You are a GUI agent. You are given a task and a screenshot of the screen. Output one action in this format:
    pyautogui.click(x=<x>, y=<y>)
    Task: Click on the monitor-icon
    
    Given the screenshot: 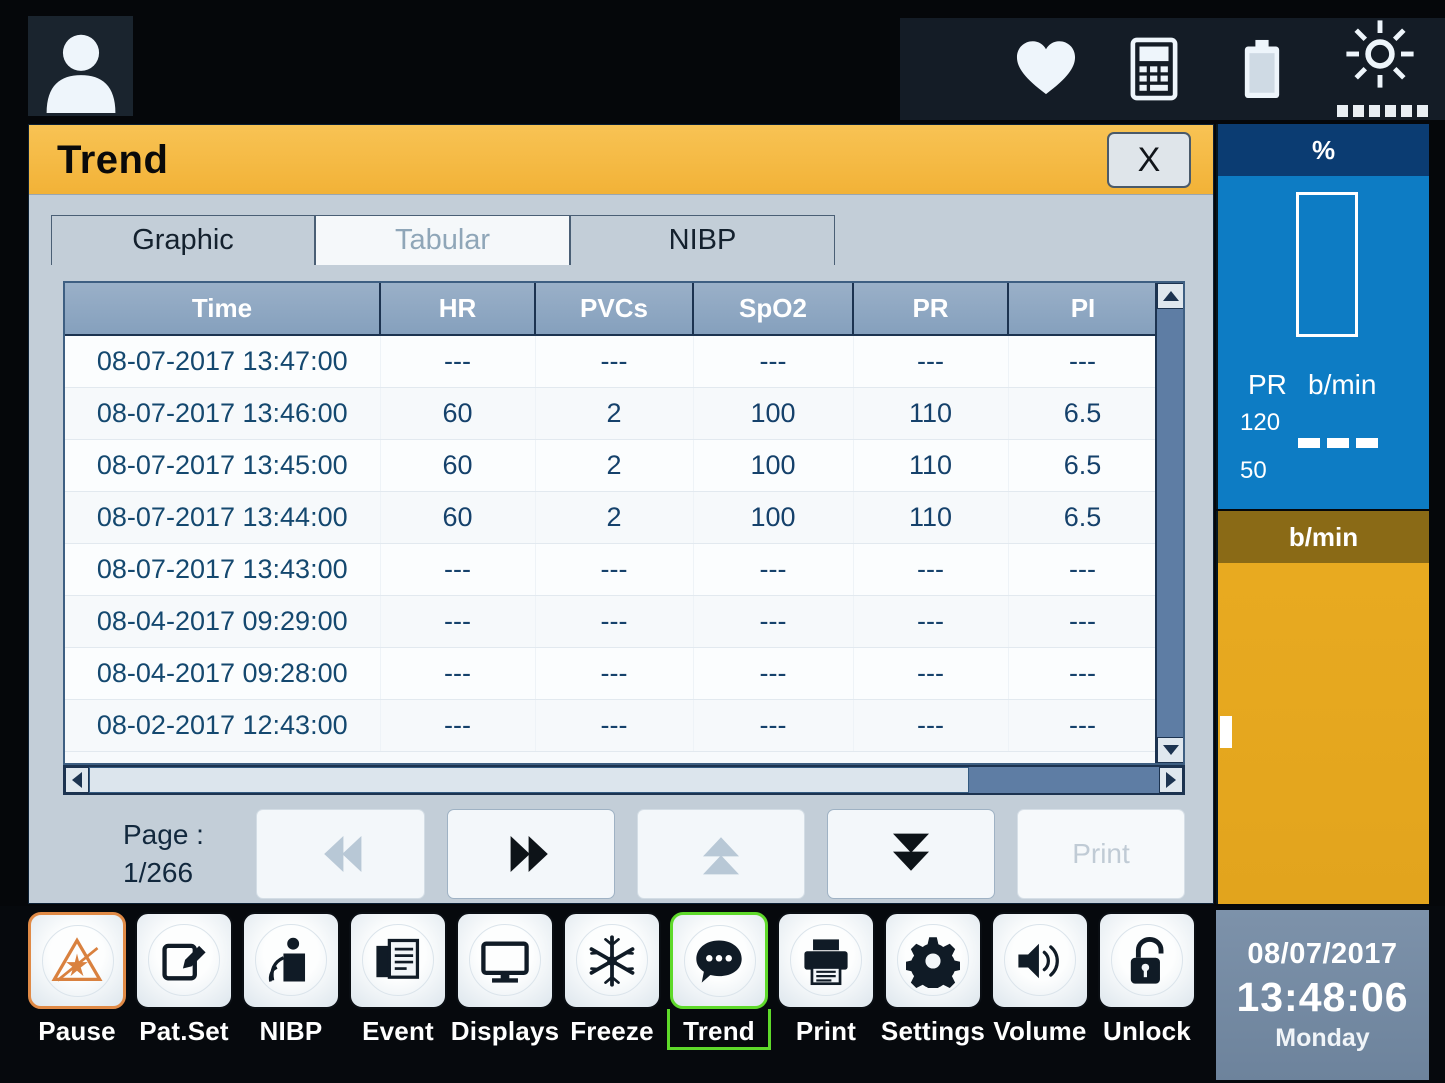 What is the action you would take?
    pyautogui.click(x=505, y=962)
    